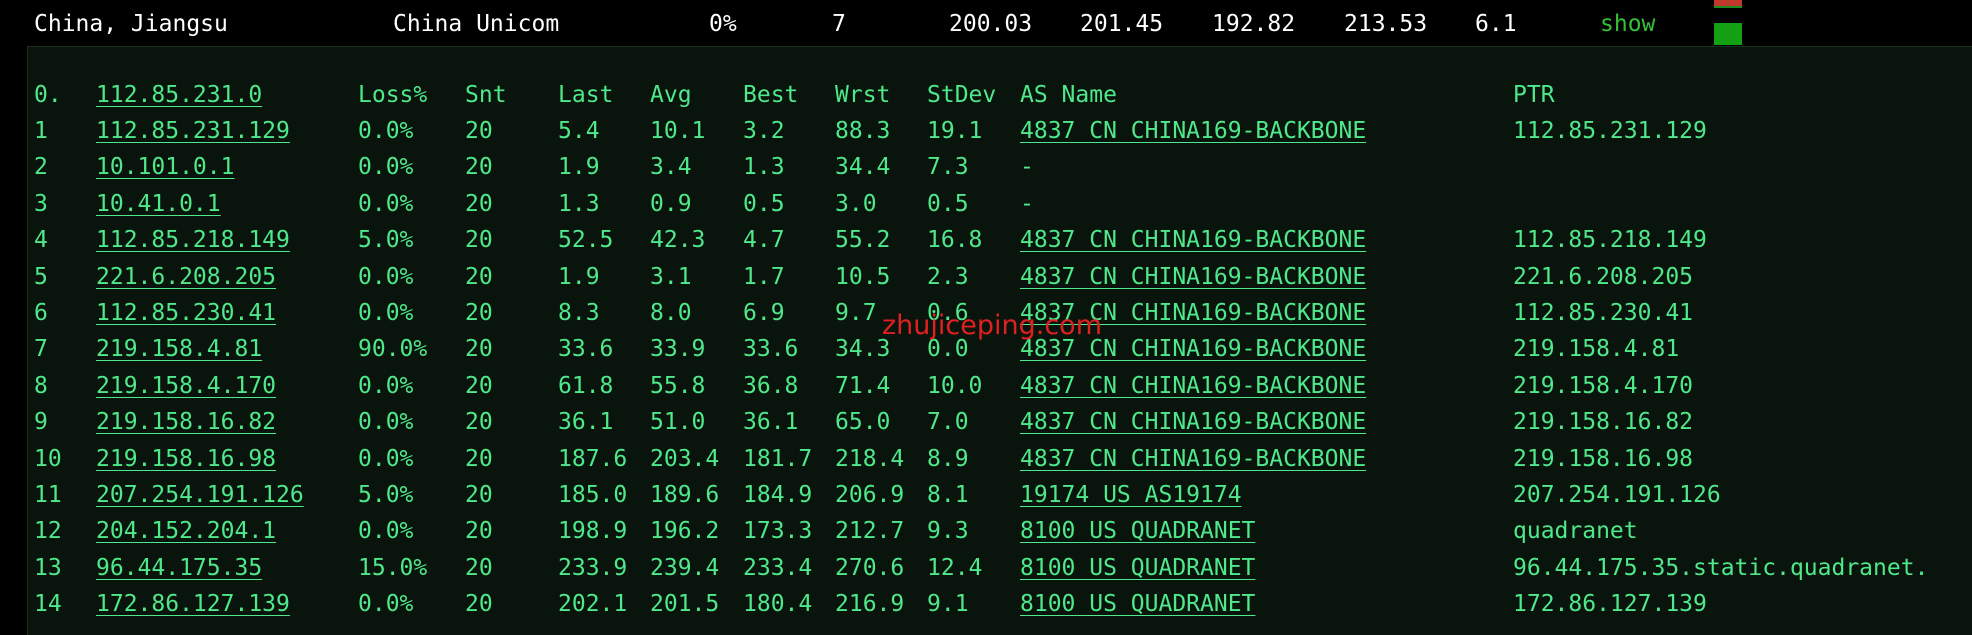 Image resolution: width=1972 pixels, height=635 pixels. Describe the element at coordinates (193, 131) in the screenshot. I see `host-link: 112.85.231.129` at that location.